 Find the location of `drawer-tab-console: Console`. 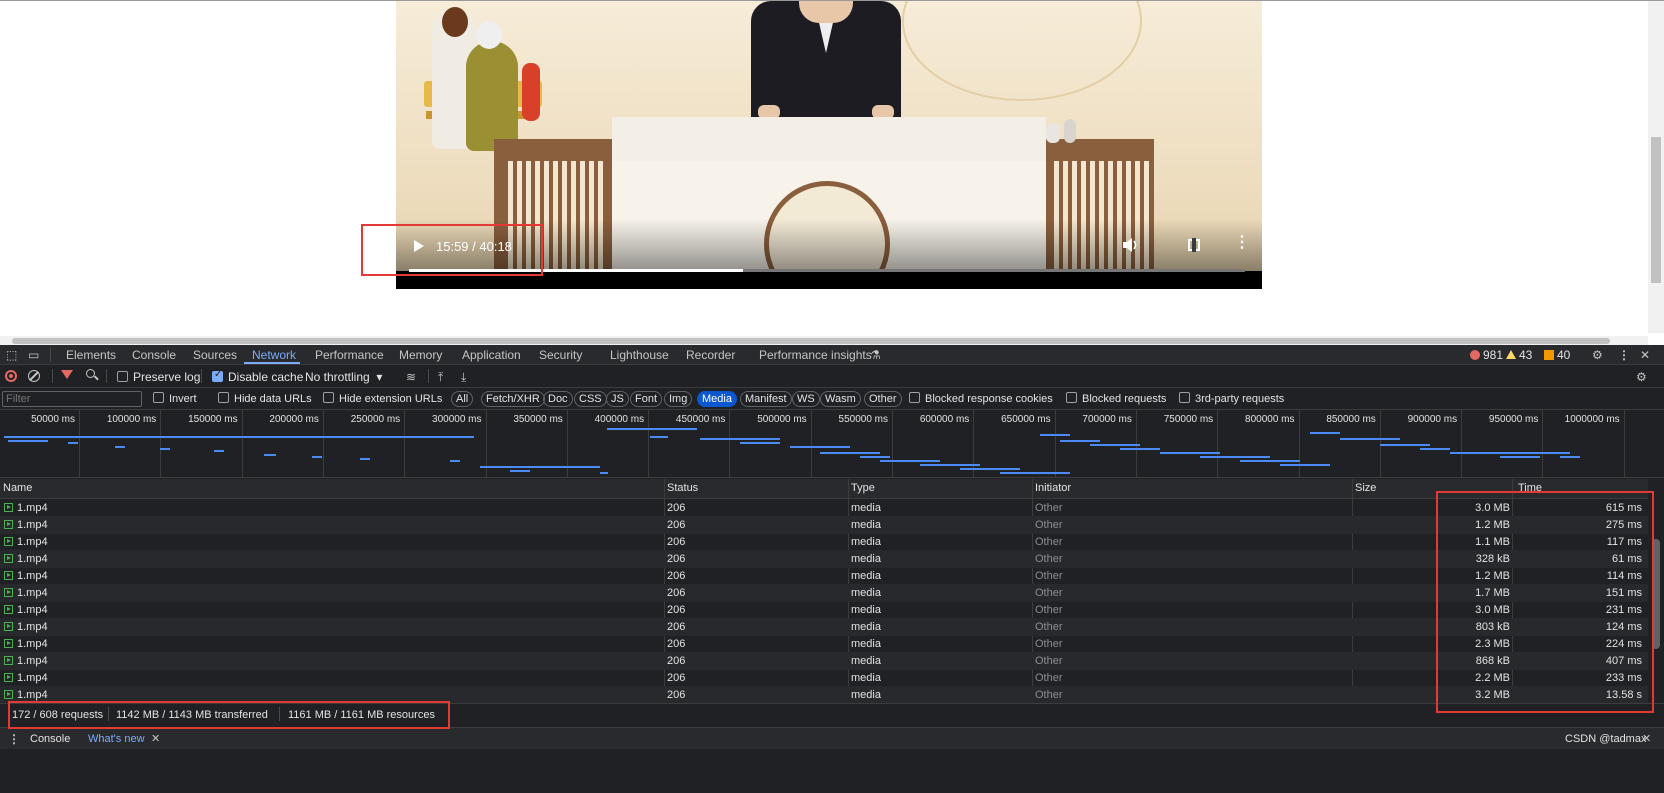

drawer-tab-console: Console is located at coordinates (50, 739).